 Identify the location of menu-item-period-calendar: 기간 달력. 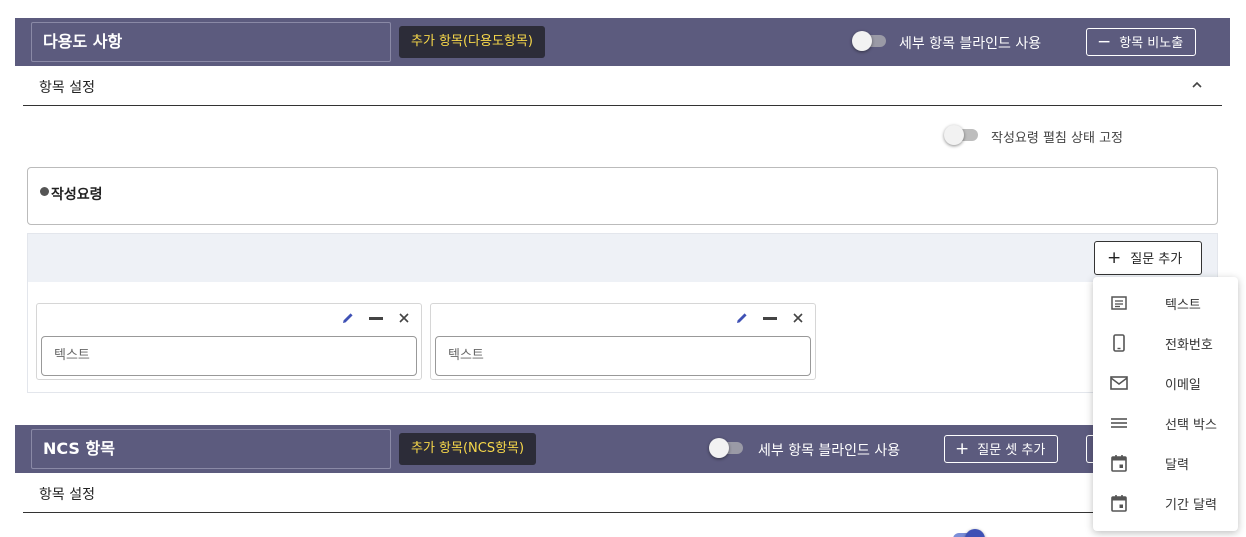
(1165, 503).